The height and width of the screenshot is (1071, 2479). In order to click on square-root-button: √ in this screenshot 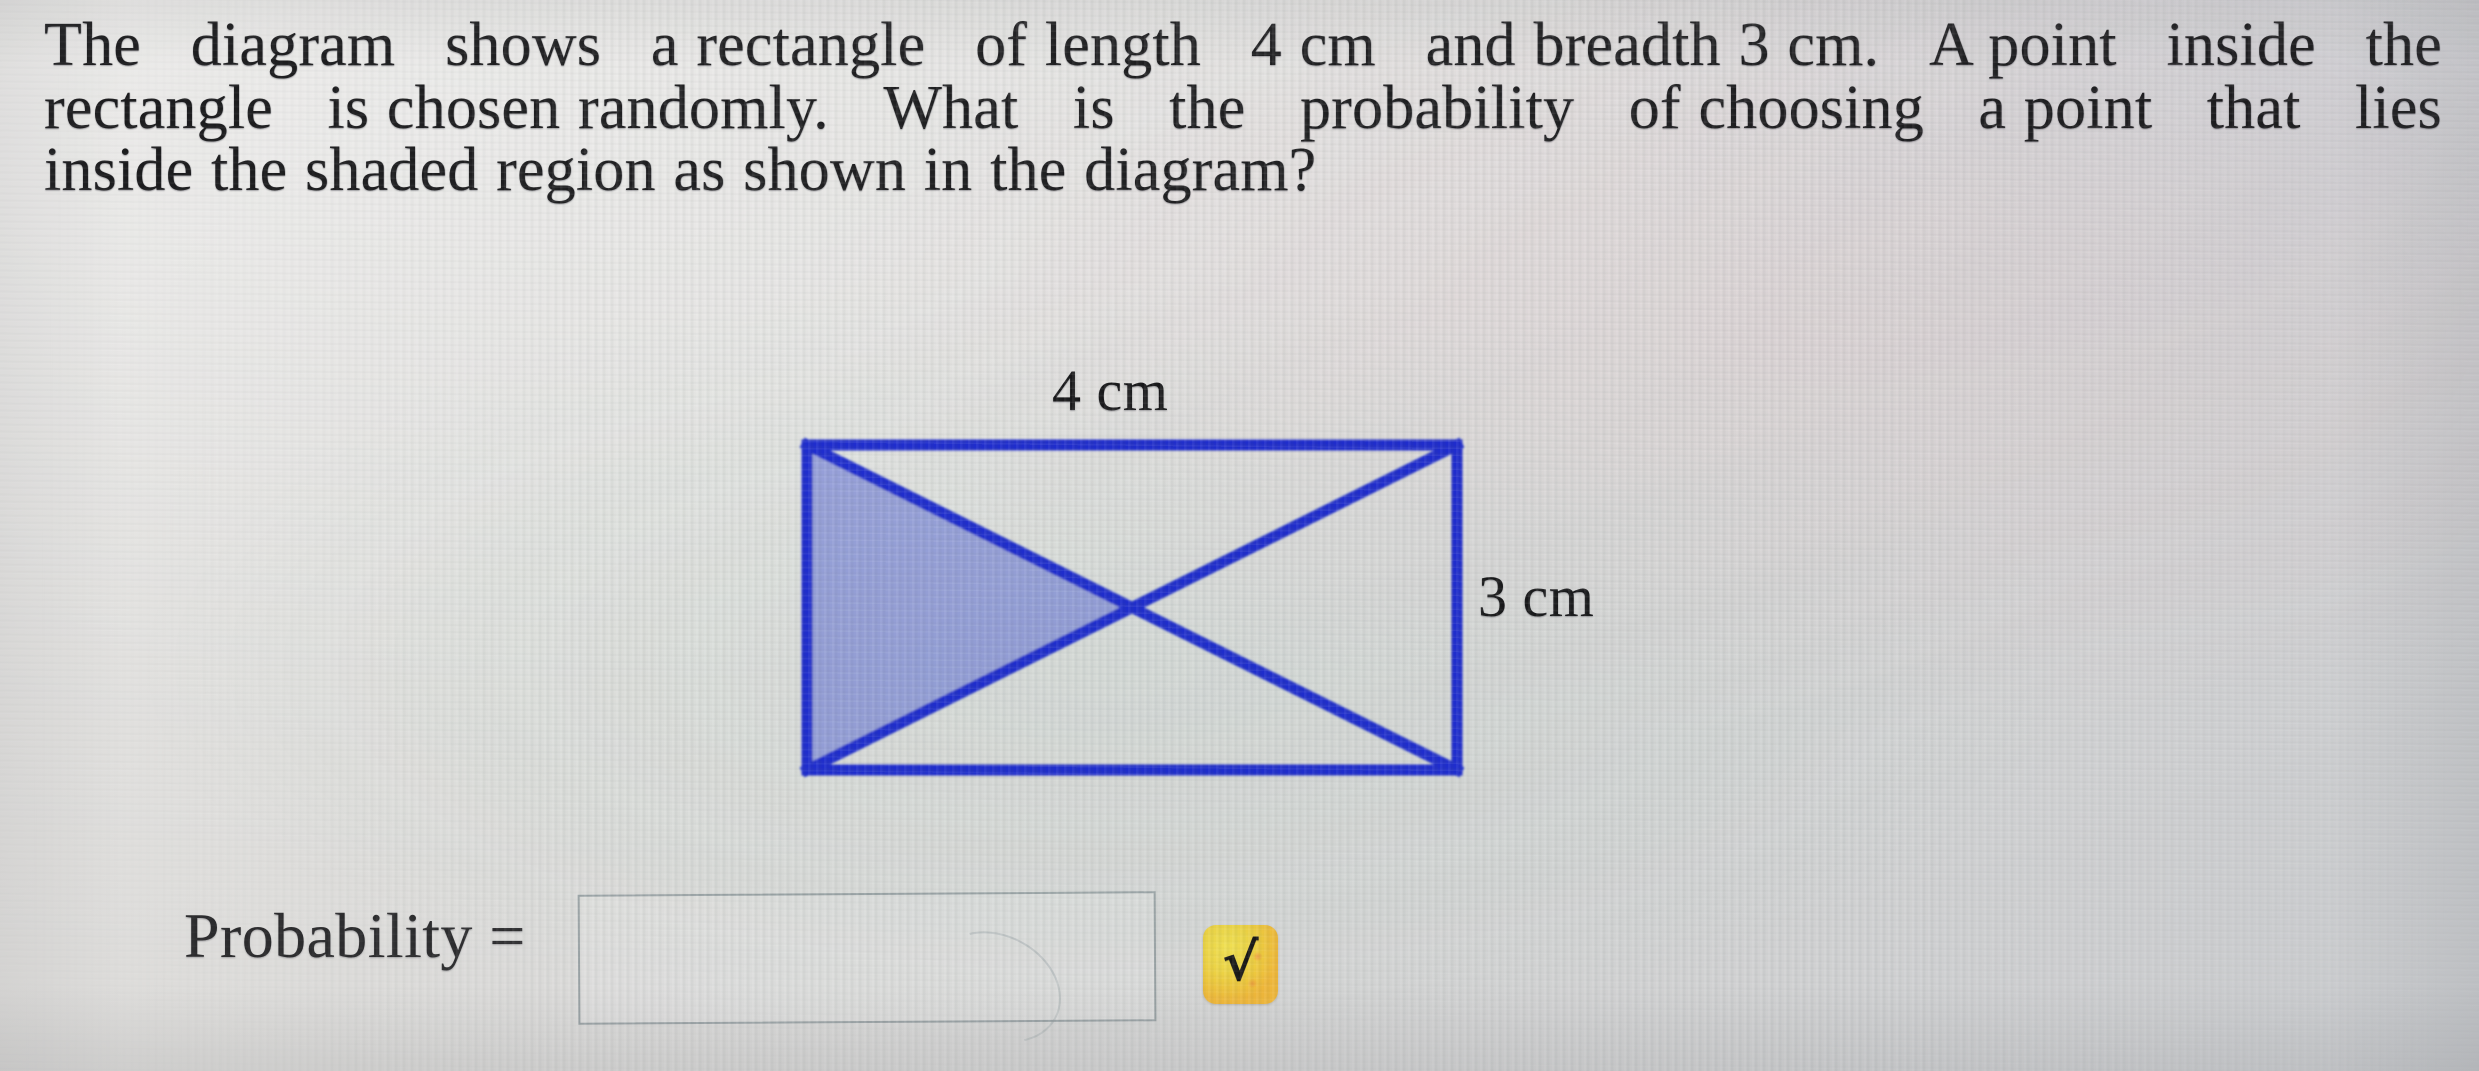, I will do `click(1240, 964)`.